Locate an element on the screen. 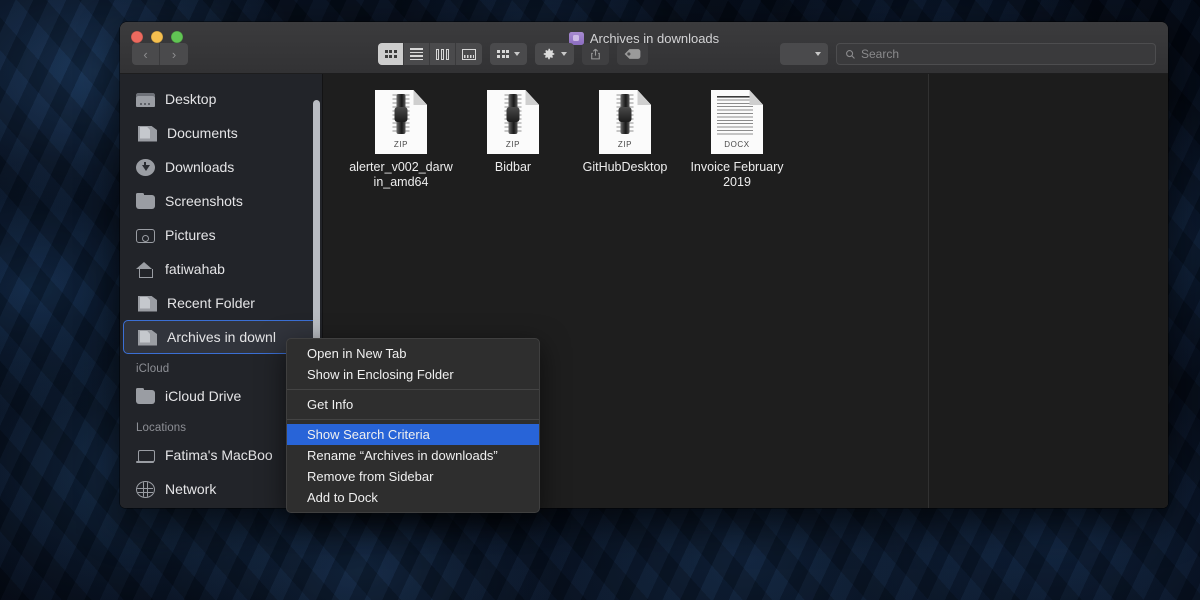 The width and height of the screenshot is (1200, 600). search-scope-dropdown is located at coordinates (804, 54).